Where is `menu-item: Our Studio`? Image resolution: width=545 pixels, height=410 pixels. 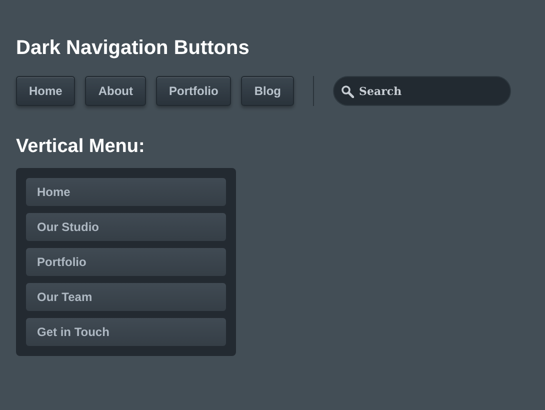 menu-item: Our Studio is located at coordinates (126, 227).